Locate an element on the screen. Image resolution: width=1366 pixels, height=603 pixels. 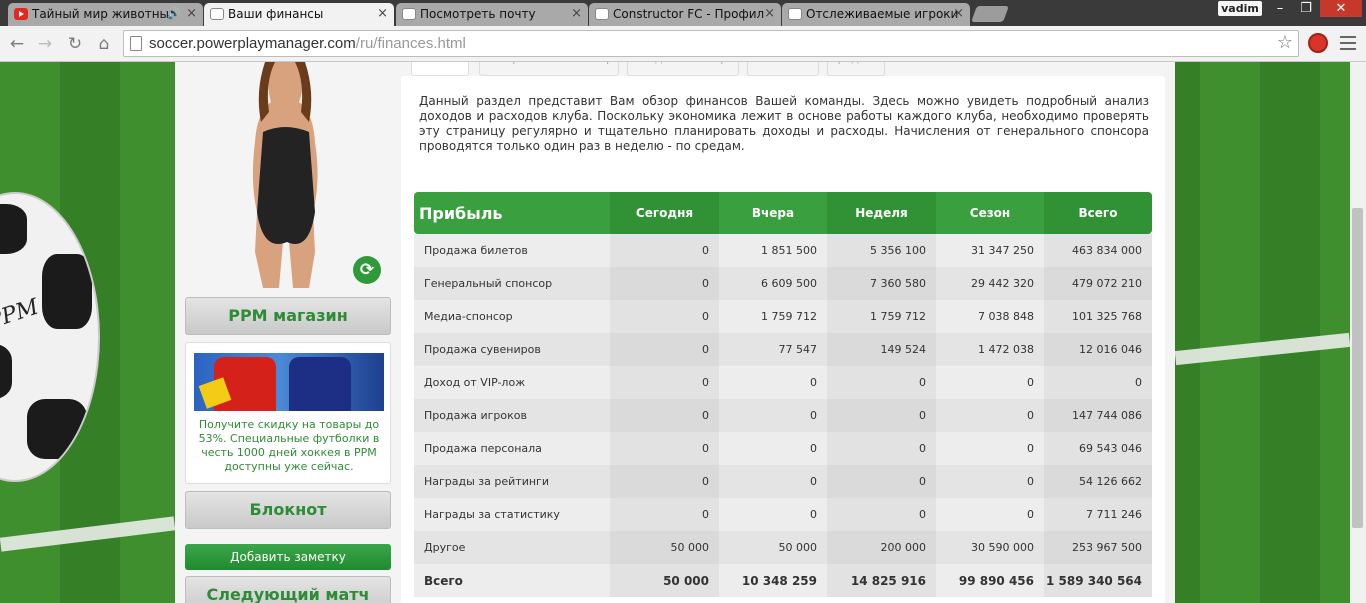
row-value: 253 967 500 is located at coordinates (1098, 547).